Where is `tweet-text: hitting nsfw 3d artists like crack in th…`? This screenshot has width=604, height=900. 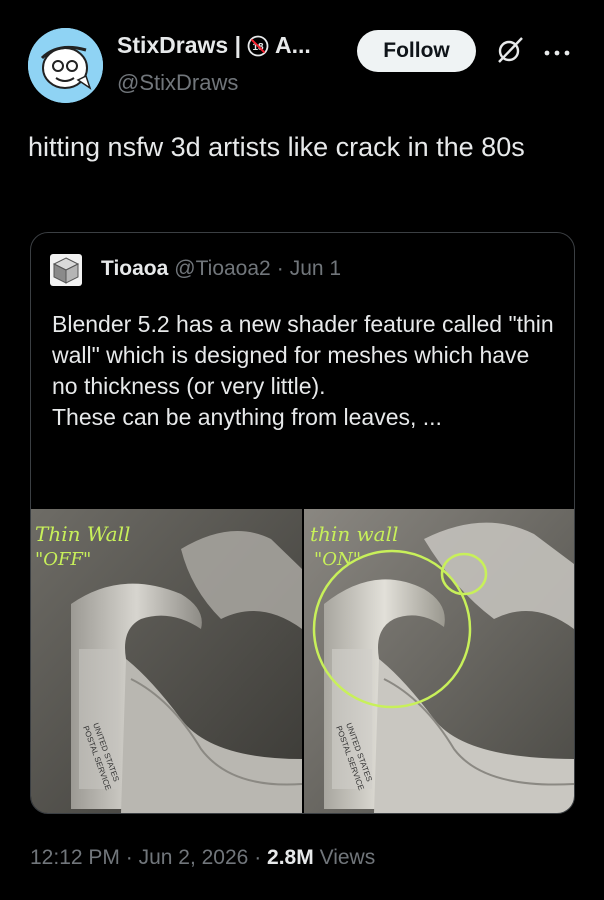 tweet-text: hitting nsfw 3d artists like crack in th… is located at coordinates (276, 147).